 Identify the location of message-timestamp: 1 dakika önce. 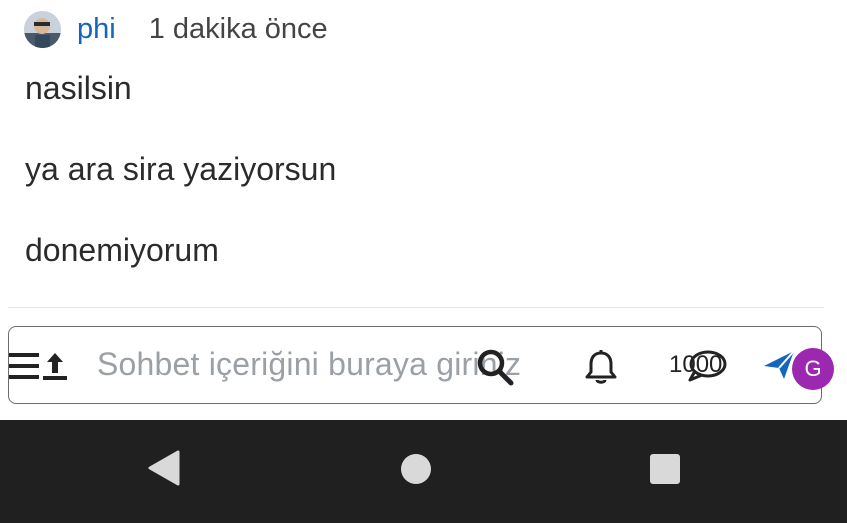
(238, 28).